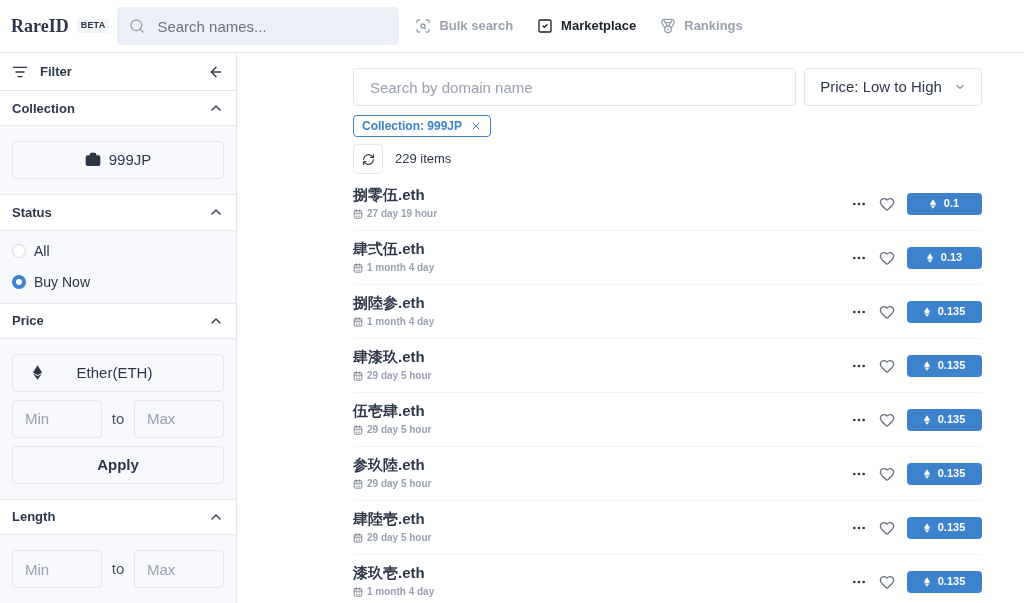 This screenshot has width=1024, height=603. What do you see at coordinates (40, 26) in the screenshot?
I see `logo: RareID` at bounding box center [40, 26].